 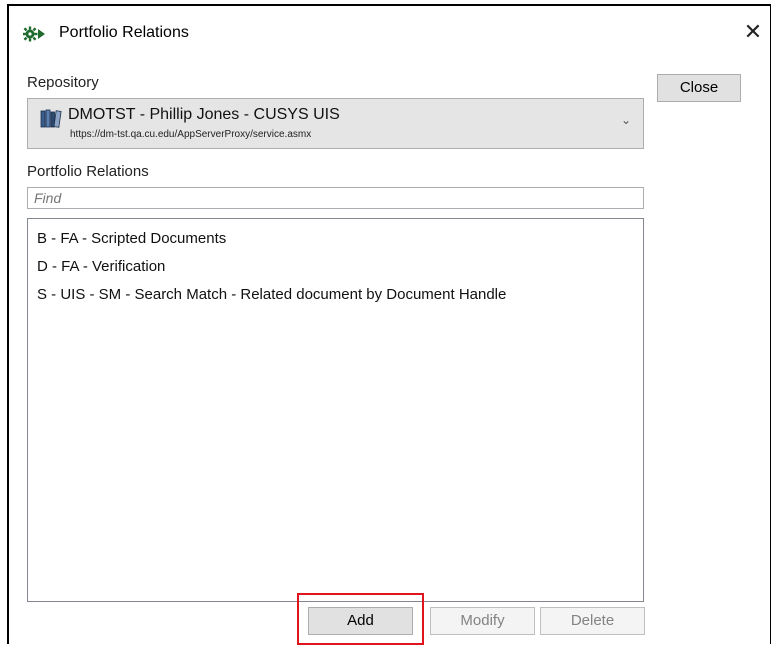 What do you see at coordinates (51, 118) in the screenshot?
I see `book-stack-icon` at bounding box center [51, 118].